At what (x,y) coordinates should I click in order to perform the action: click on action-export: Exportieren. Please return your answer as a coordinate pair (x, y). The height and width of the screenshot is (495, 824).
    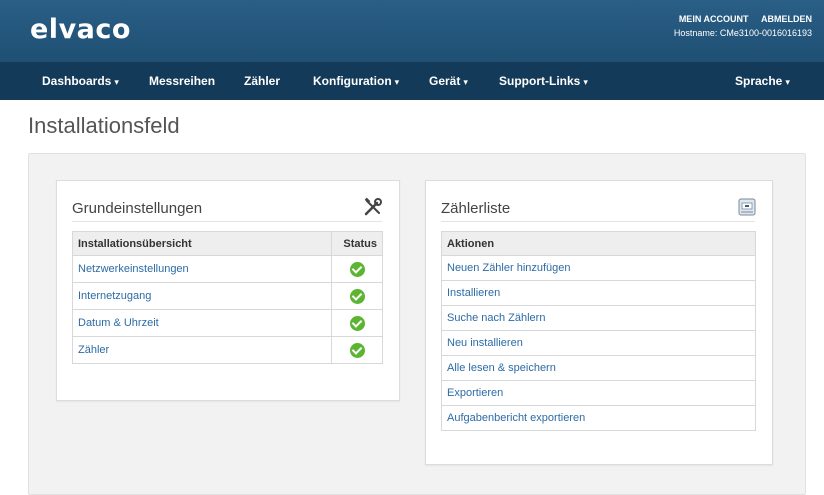
    Looking at the image, I should click on (598, 393).